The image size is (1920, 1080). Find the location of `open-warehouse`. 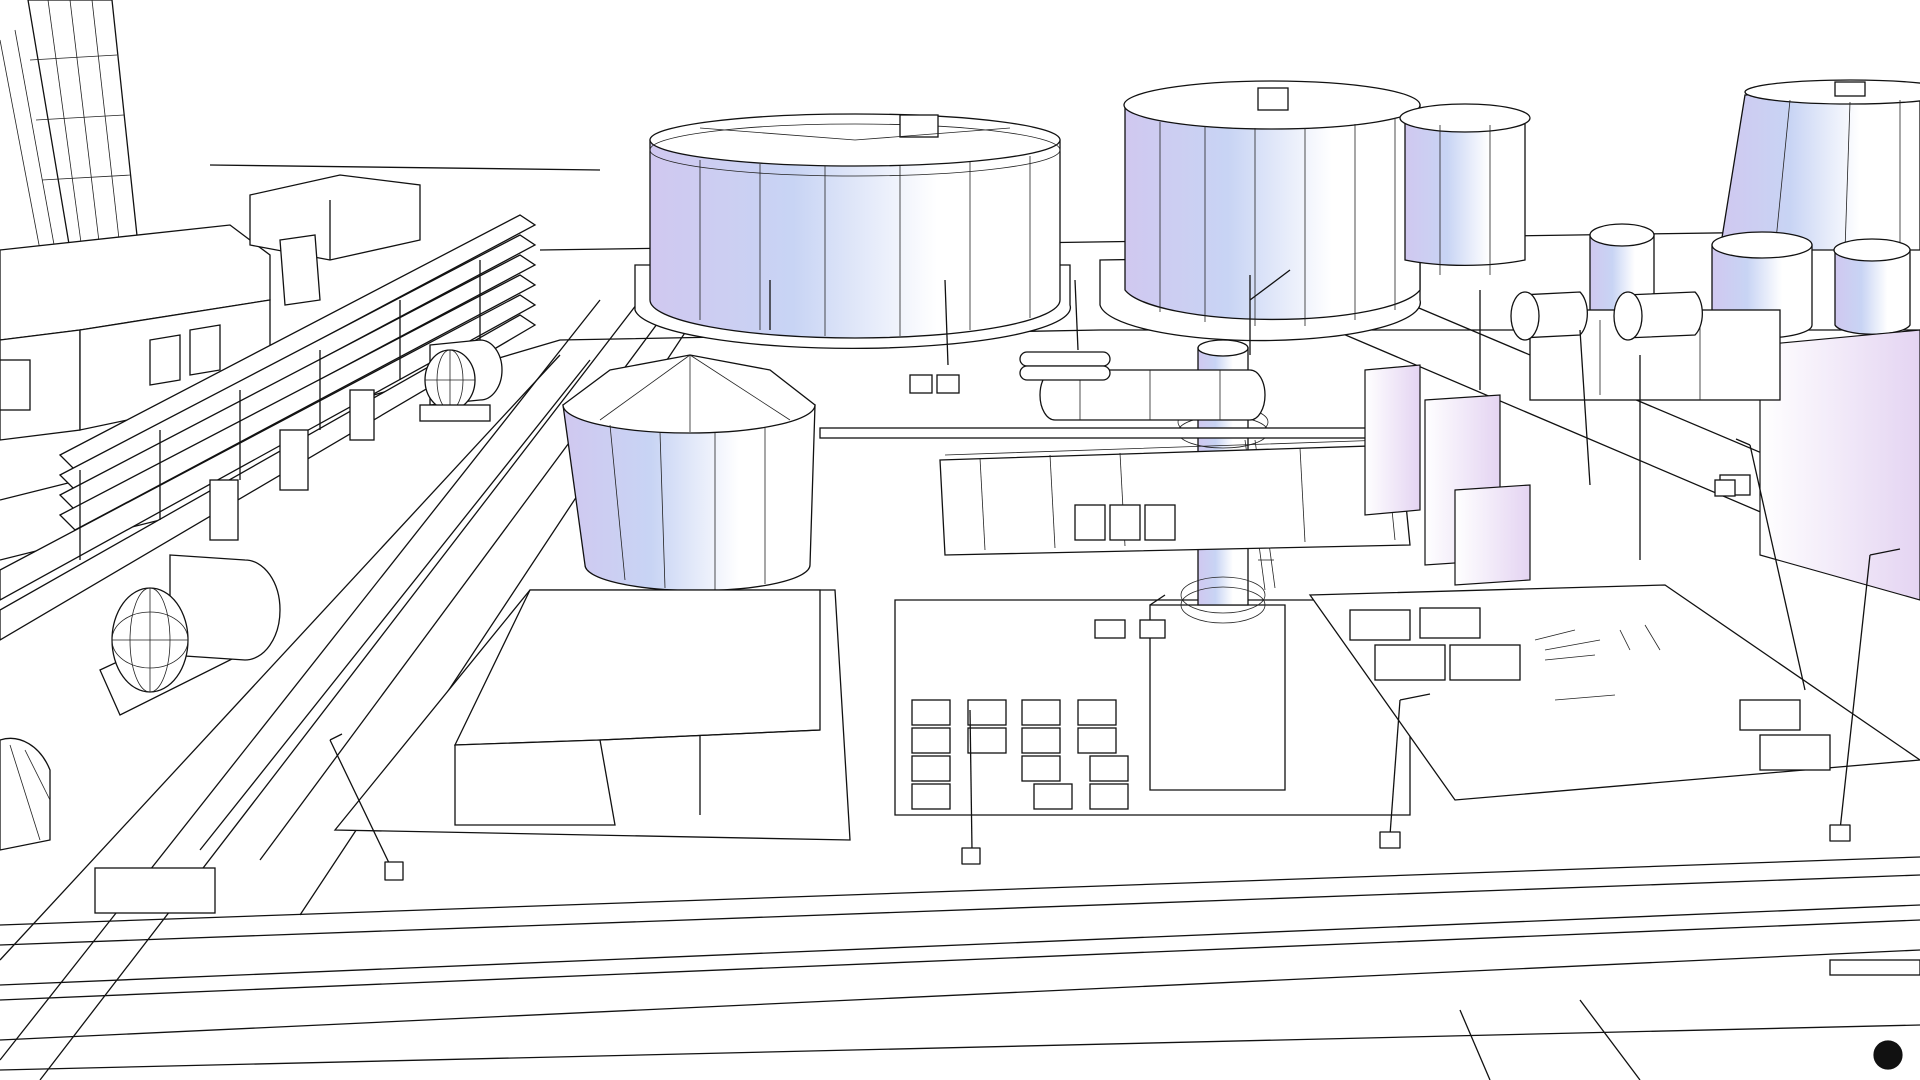

open-warehouse is located at coordinates (592, 715).